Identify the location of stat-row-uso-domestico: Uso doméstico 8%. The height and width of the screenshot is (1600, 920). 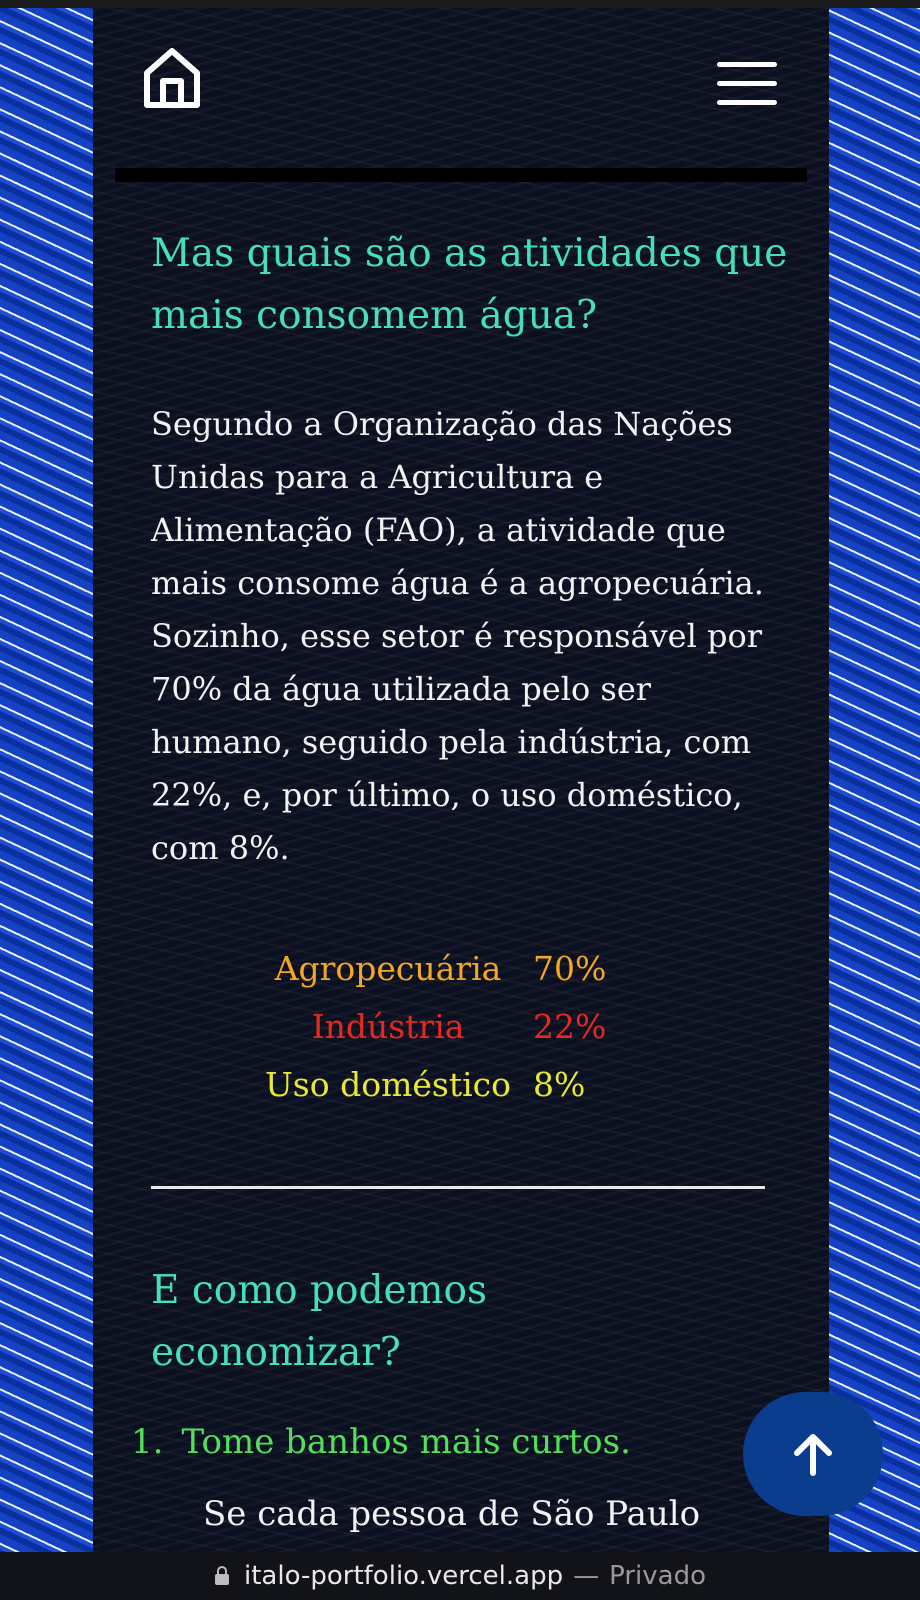
(453, 1085).